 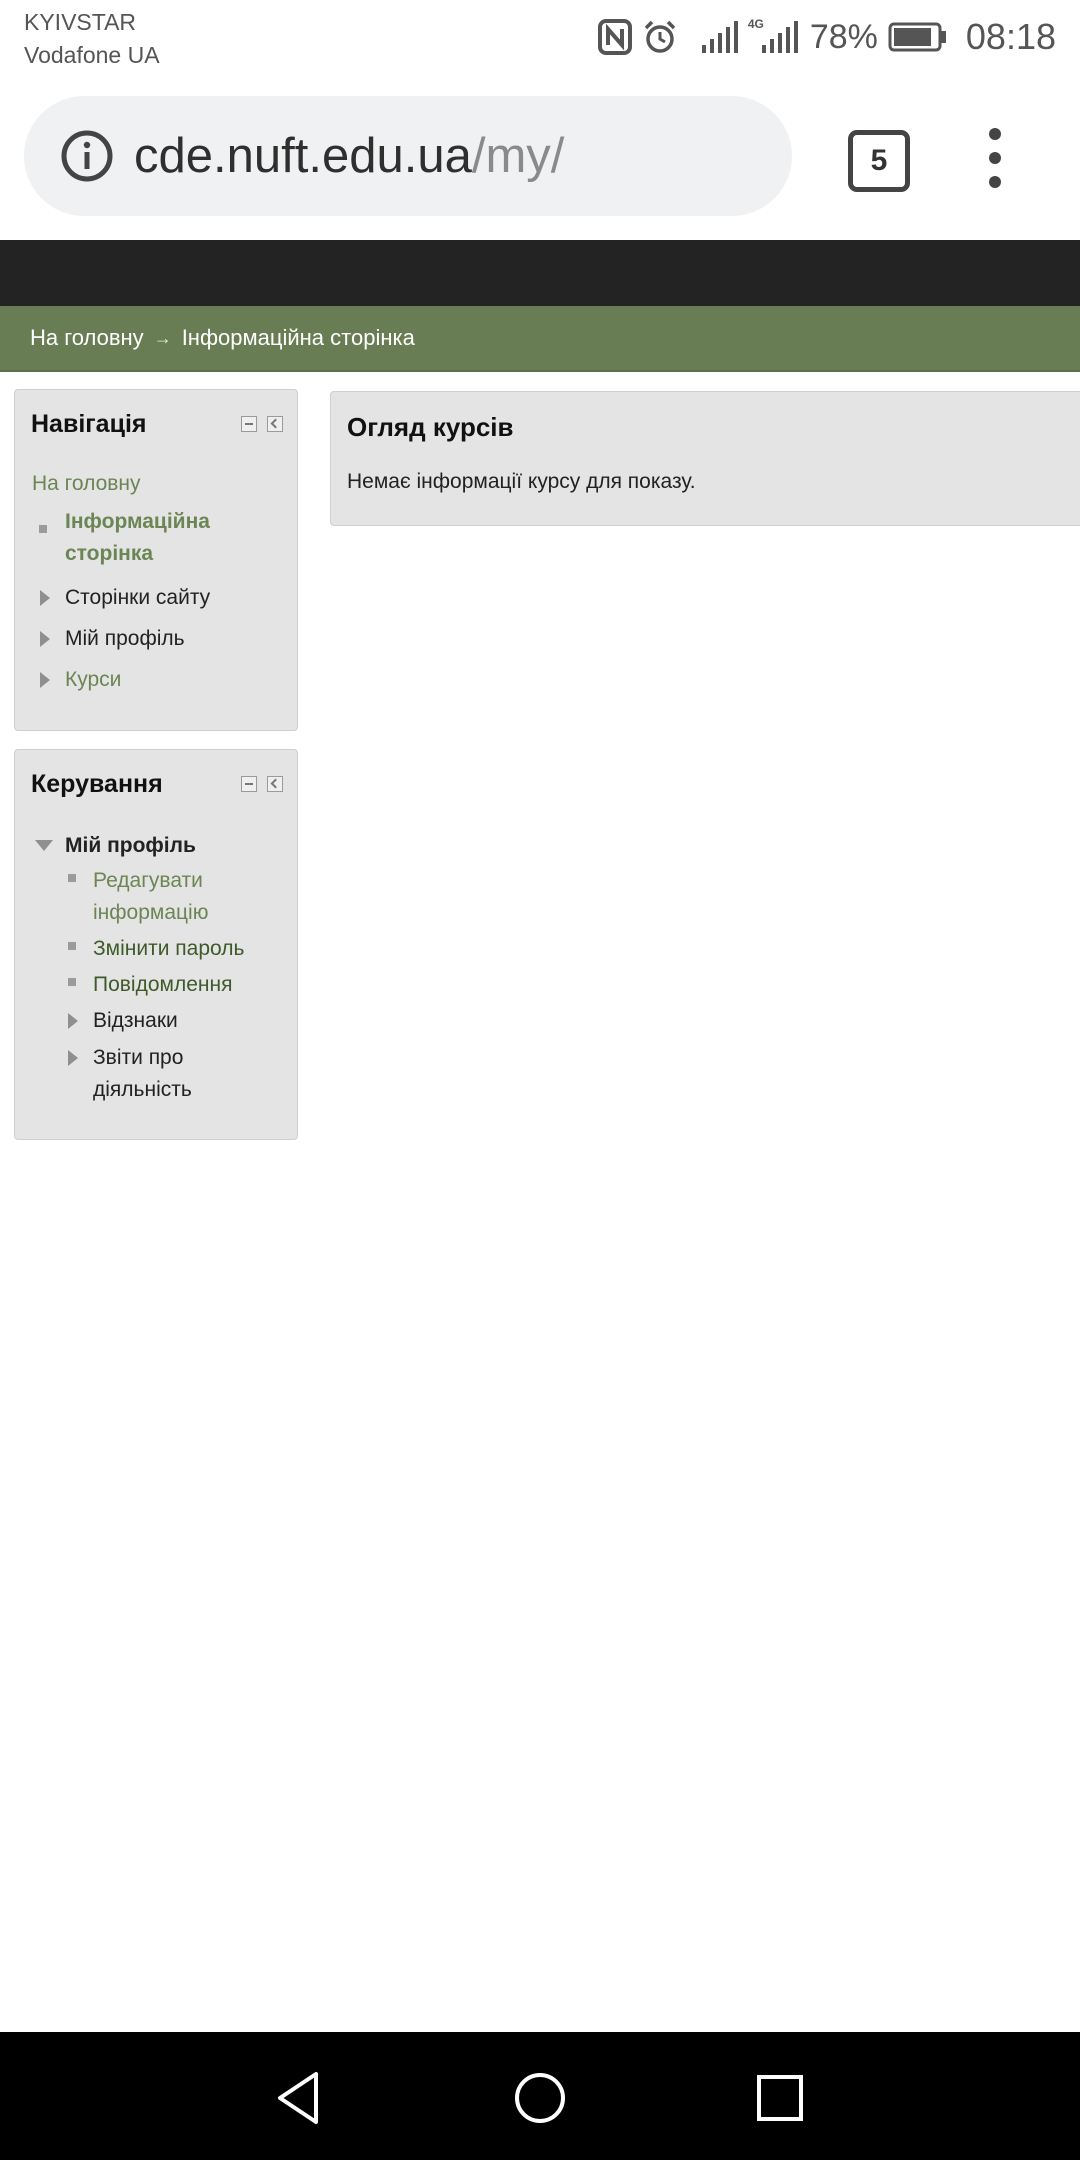 What do you see at coordinates (168, 949) in the screenshot?
I see `admin-item-change-password: Змінити пароль` at bounding box center [168, 949].